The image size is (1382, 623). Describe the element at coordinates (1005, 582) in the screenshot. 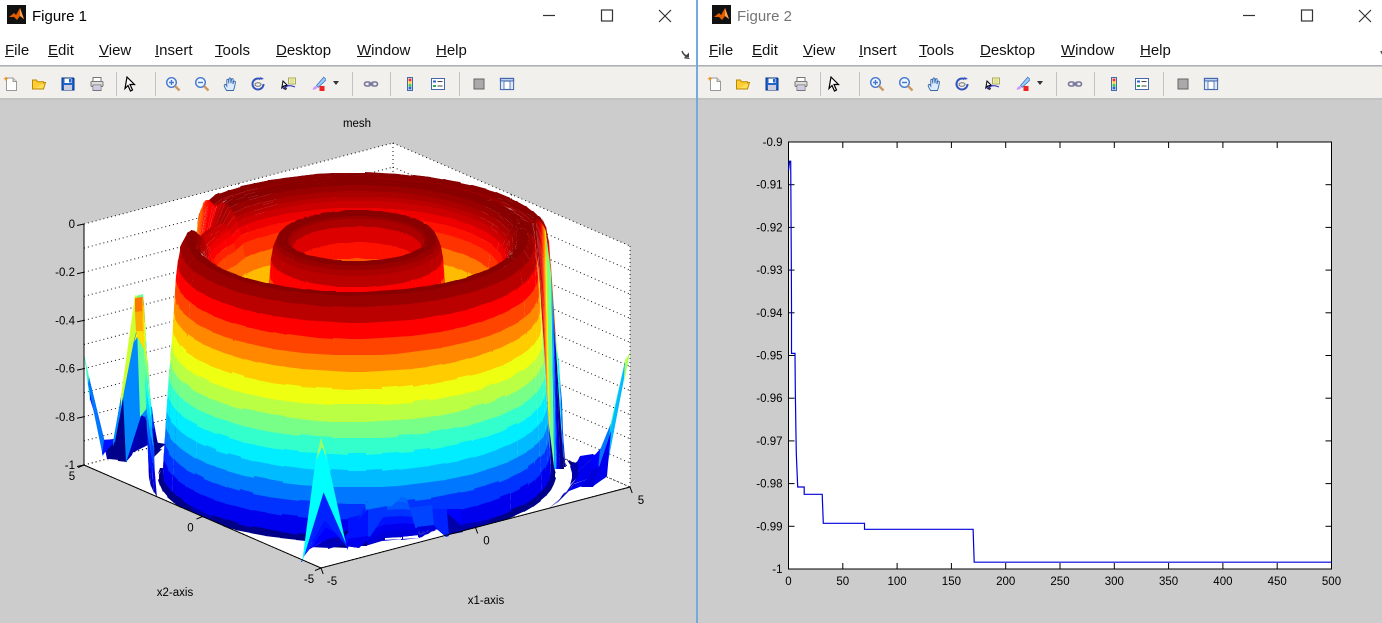

I see `svg-text: 200` at that location.